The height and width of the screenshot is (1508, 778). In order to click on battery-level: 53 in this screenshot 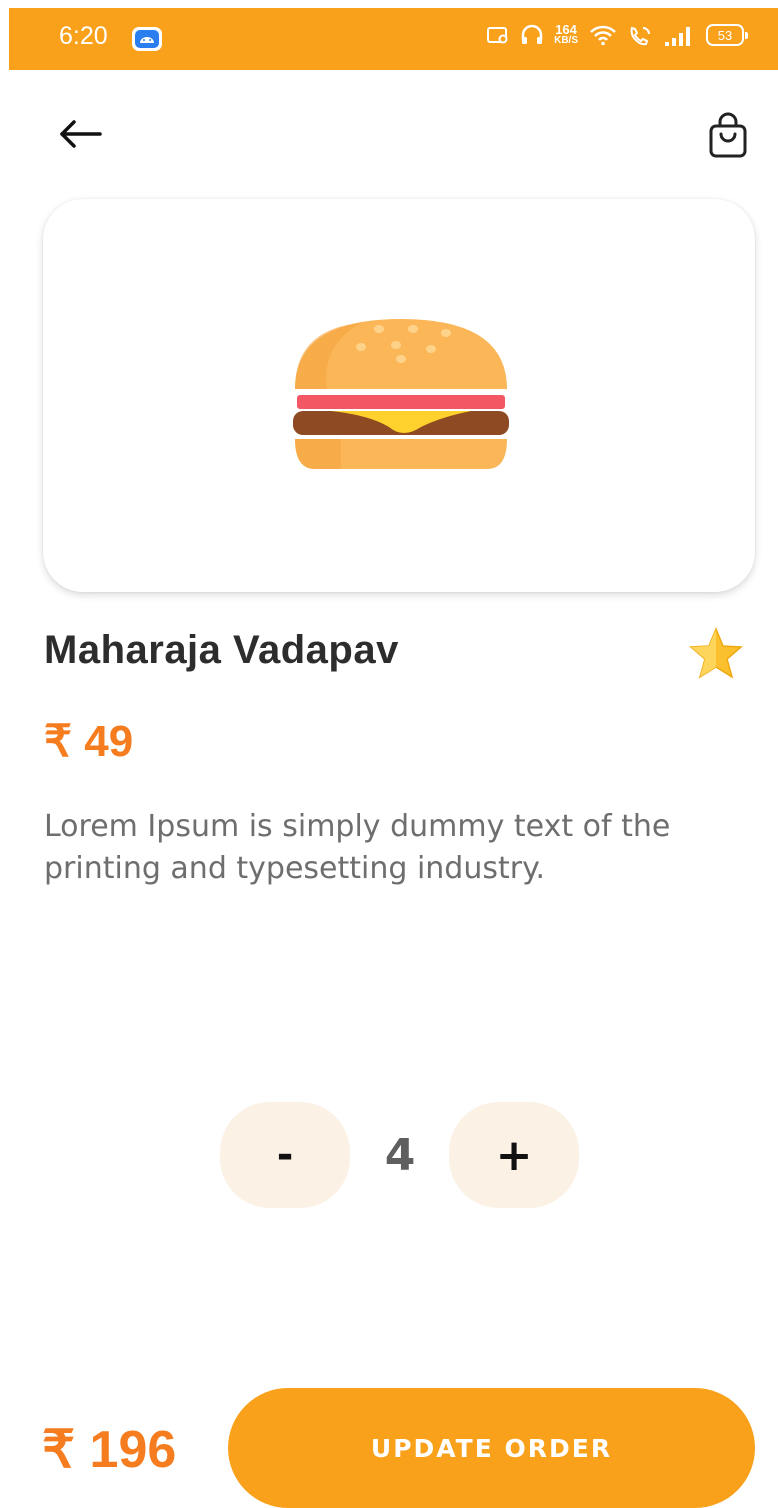, I will do `click(725, 35)`.